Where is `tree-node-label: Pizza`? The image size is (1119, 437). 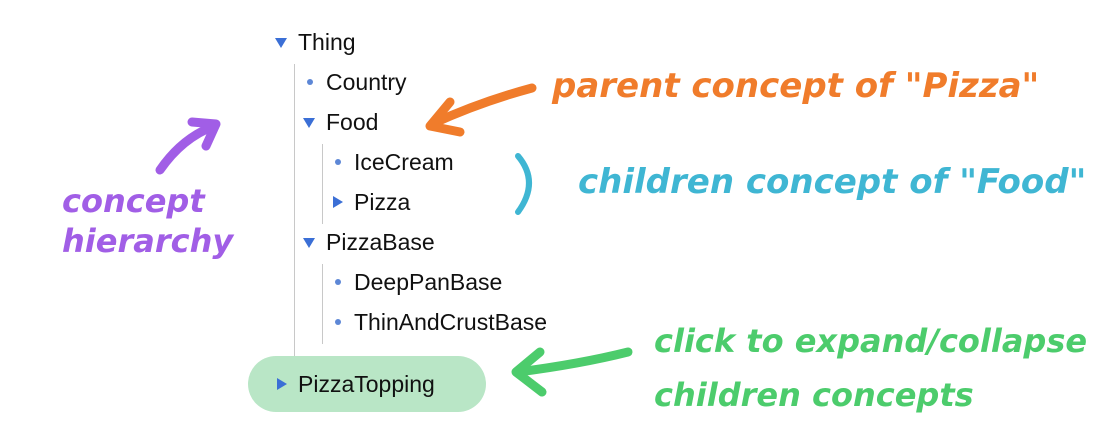
tree-node-label: Pizza is located at coordinates (382, 202).